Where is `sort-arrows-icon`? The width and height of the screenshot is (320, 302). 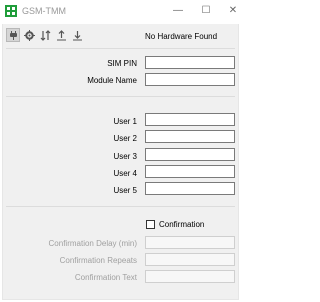
sort-arrows-icon is located at coordinates (45, 35).